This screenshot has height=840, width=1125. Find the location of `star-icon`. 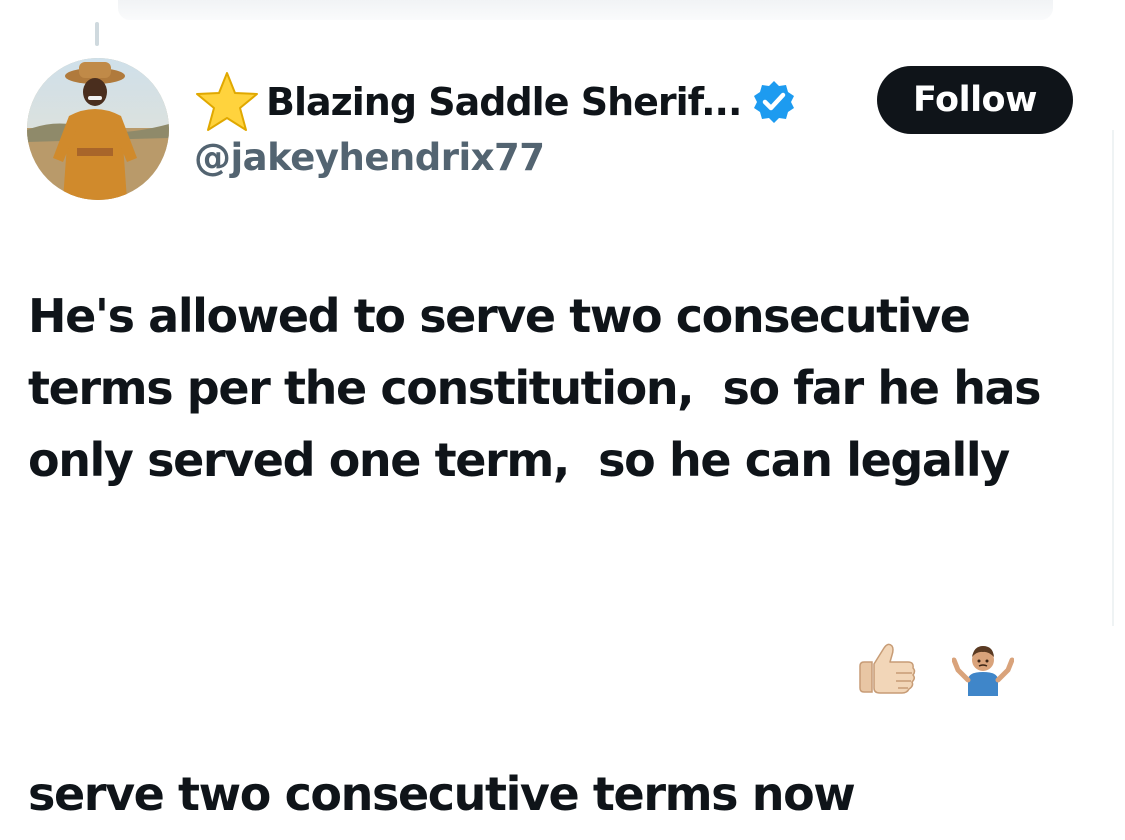

star-icon is located at coordinates (227, 102).